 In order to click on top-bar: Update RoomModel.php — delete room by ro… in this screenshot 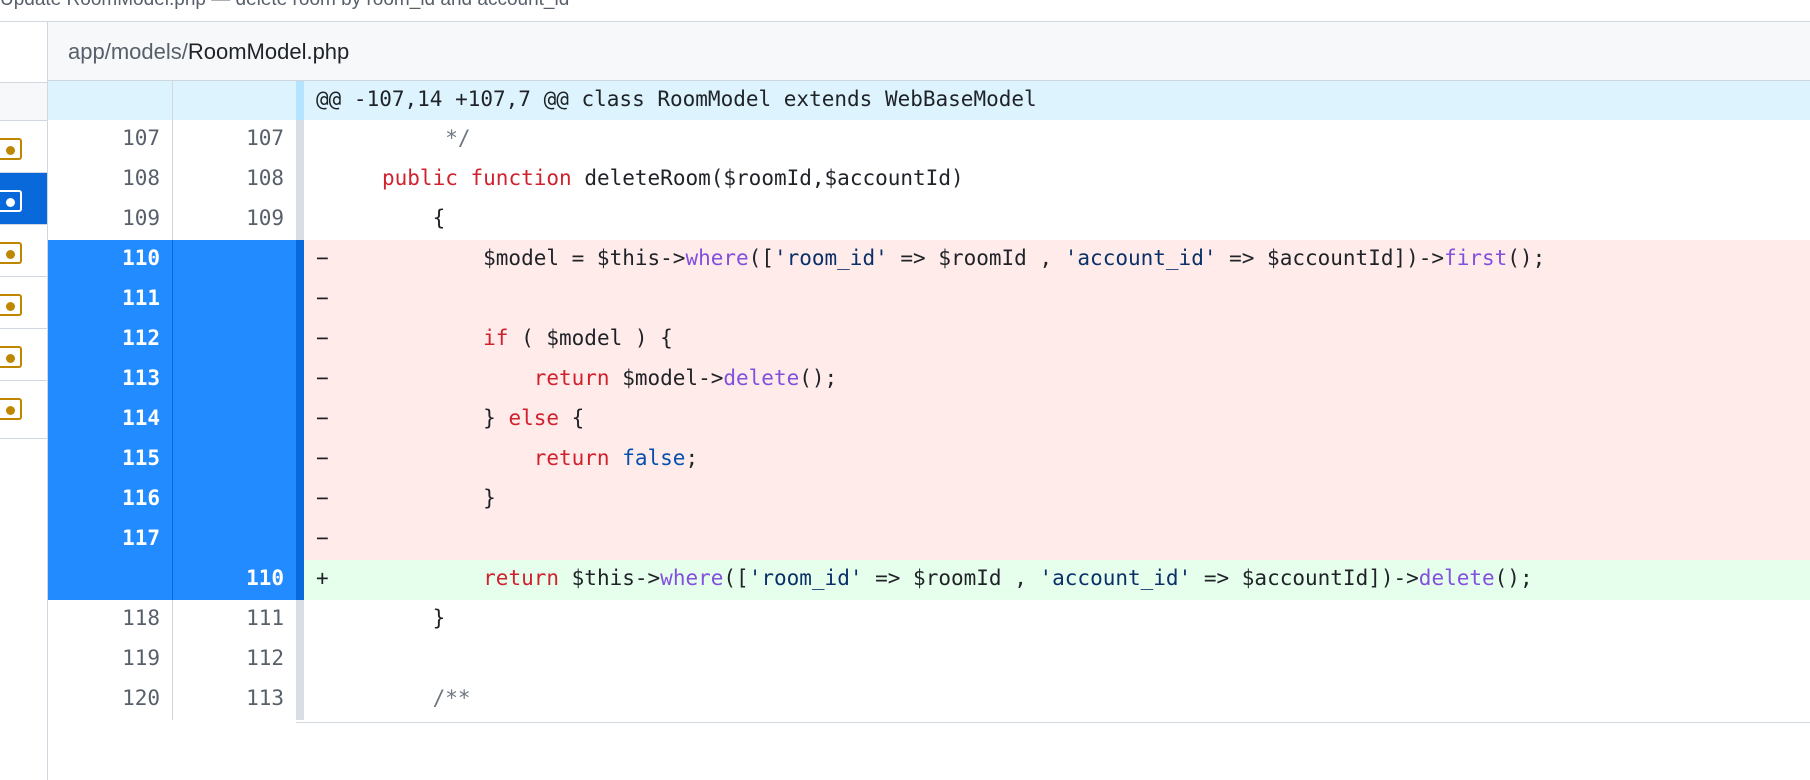, I will do `click(905, 11)`.